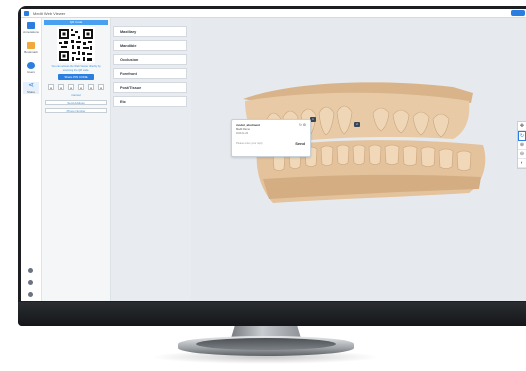 Image resolution: width=526 pixels, height=371 pixels. I want to click on qr-code, so click(76, 45).